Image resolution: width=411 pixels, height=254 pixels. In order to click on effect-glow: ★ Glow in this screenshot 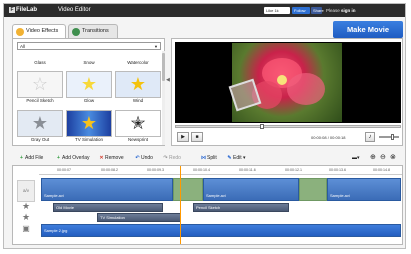, I will do `click(89, 88)`.